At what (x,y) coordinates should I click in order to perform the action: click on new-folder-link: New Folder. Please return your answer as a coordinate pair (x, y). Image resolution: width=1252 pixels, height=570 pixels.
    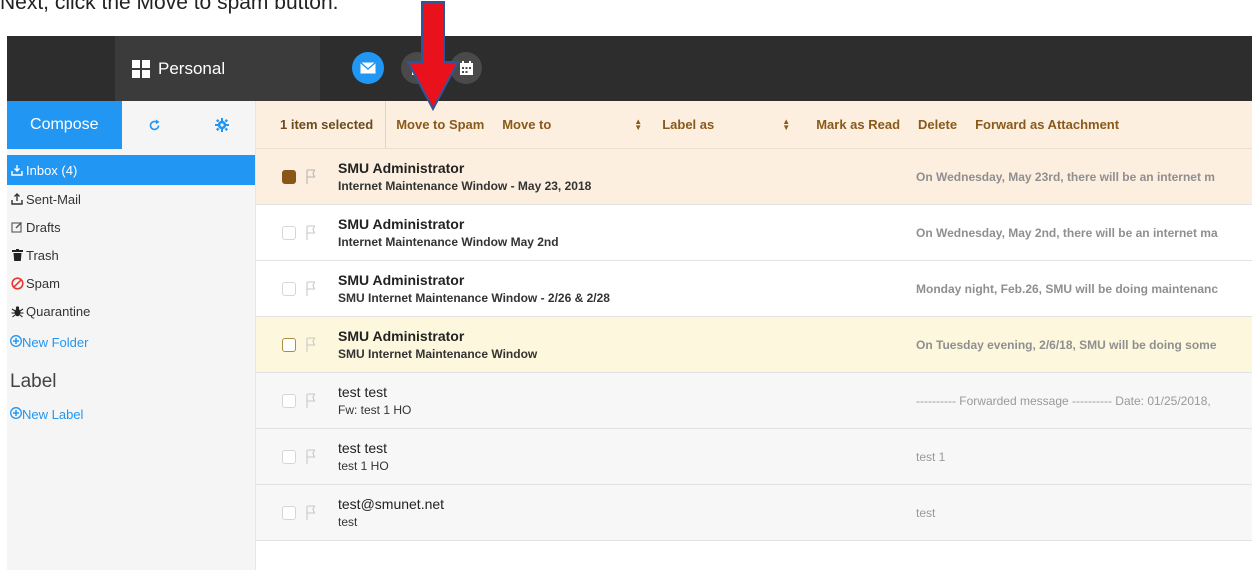
    Looking at the image, I should click on (131, 342).